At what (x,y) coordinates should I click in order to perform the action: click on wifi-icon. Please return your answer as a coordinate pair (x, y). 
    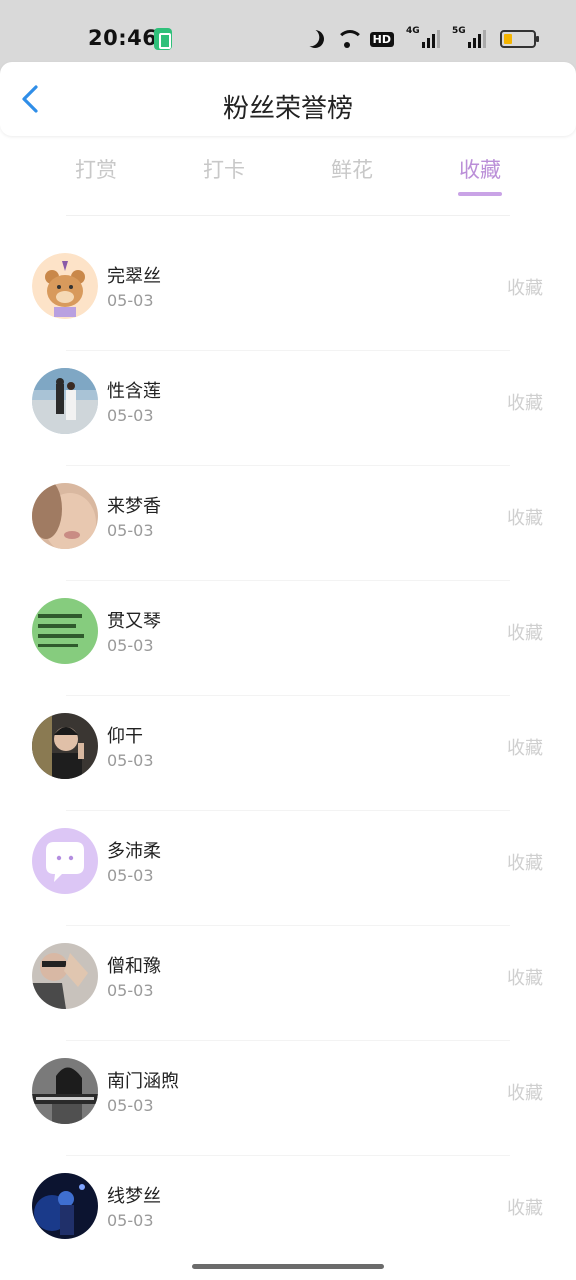
    Looking at the image, I should click on (349, 39).